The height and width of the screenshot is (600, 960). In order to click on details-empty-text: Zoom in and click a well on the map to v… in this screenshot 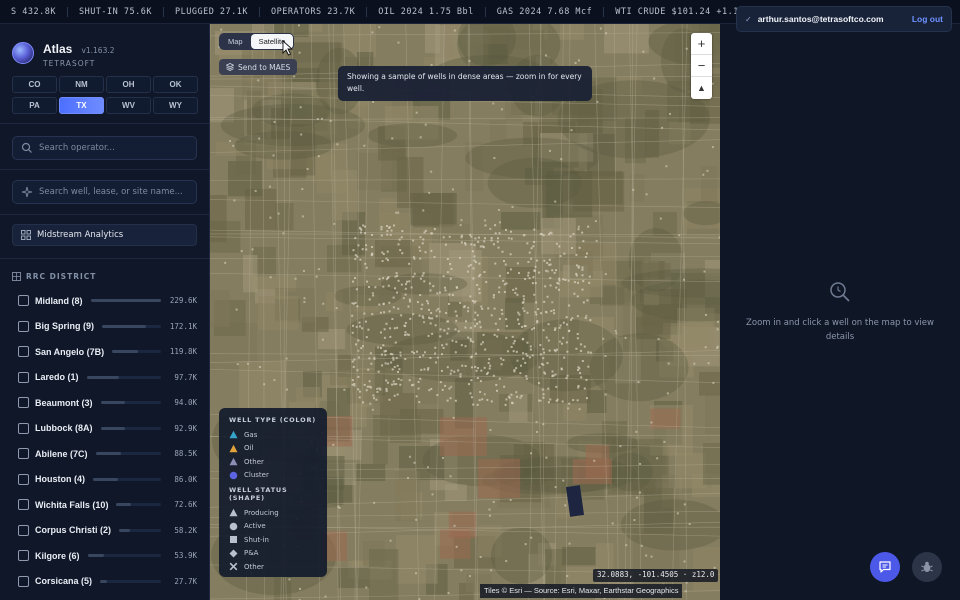, I will do `click(840, 330)`.